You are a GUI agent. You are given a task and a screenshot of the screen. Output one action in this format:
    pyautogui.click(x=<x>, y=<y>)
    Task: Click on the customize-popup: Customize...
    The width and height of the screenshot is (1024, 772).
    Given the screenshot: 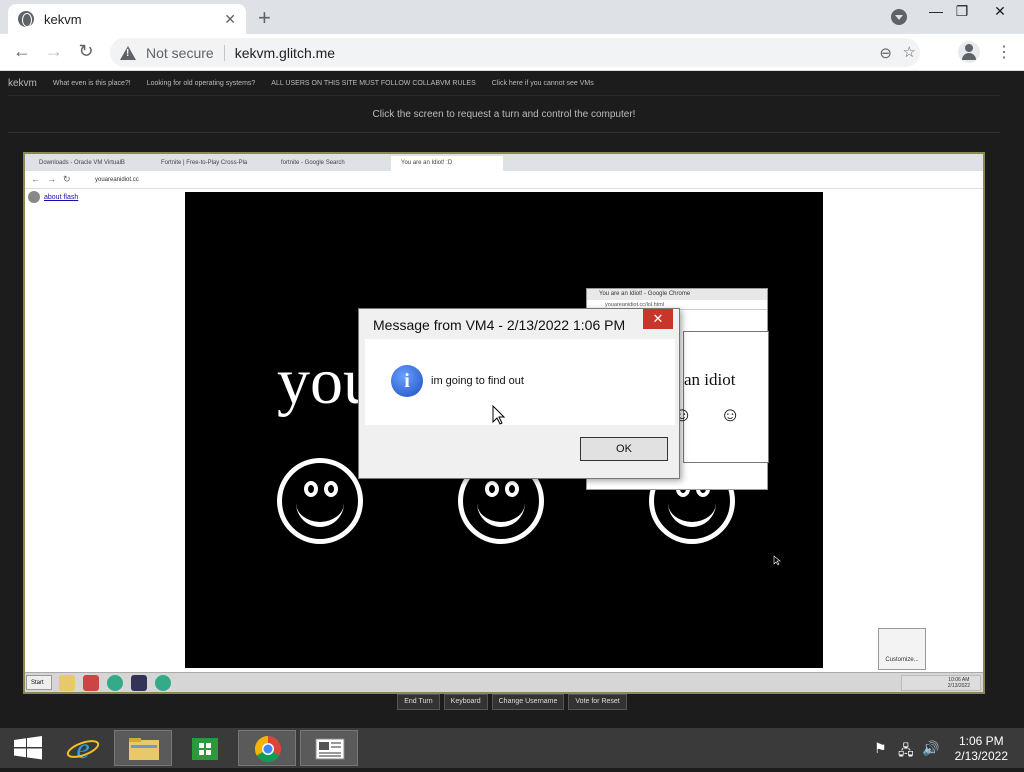 What is the action you would take?
    pyautogui.click(x=902, y=649)
    